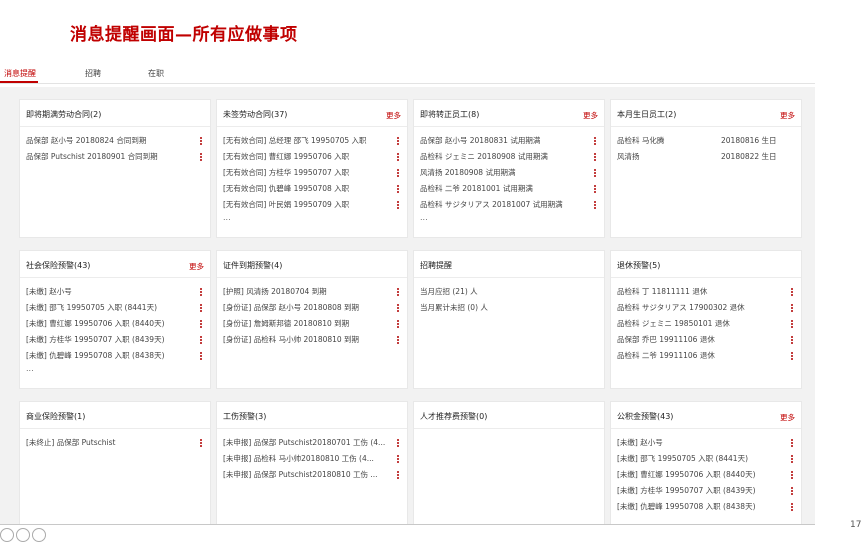 The height and width of the screenshot is (546, 862). Describe the element at coordinates (706, 356) in the screenshot. I see `list-item: 品检科 二爷 19911106 退休` at that location.